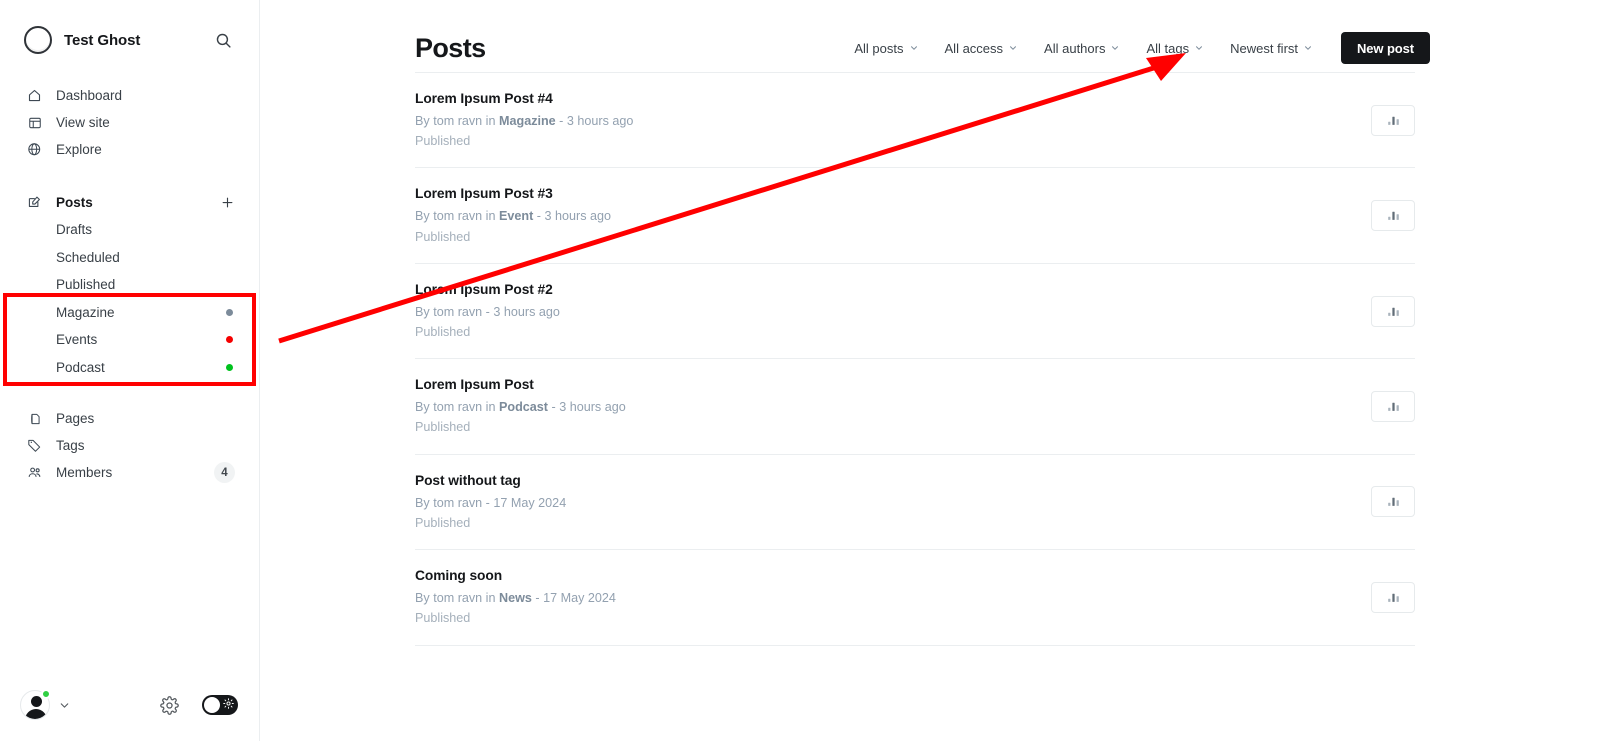 The image size is (1600, 741). I want to click on sidebar-item-label: Podcast, so click(80, 367).